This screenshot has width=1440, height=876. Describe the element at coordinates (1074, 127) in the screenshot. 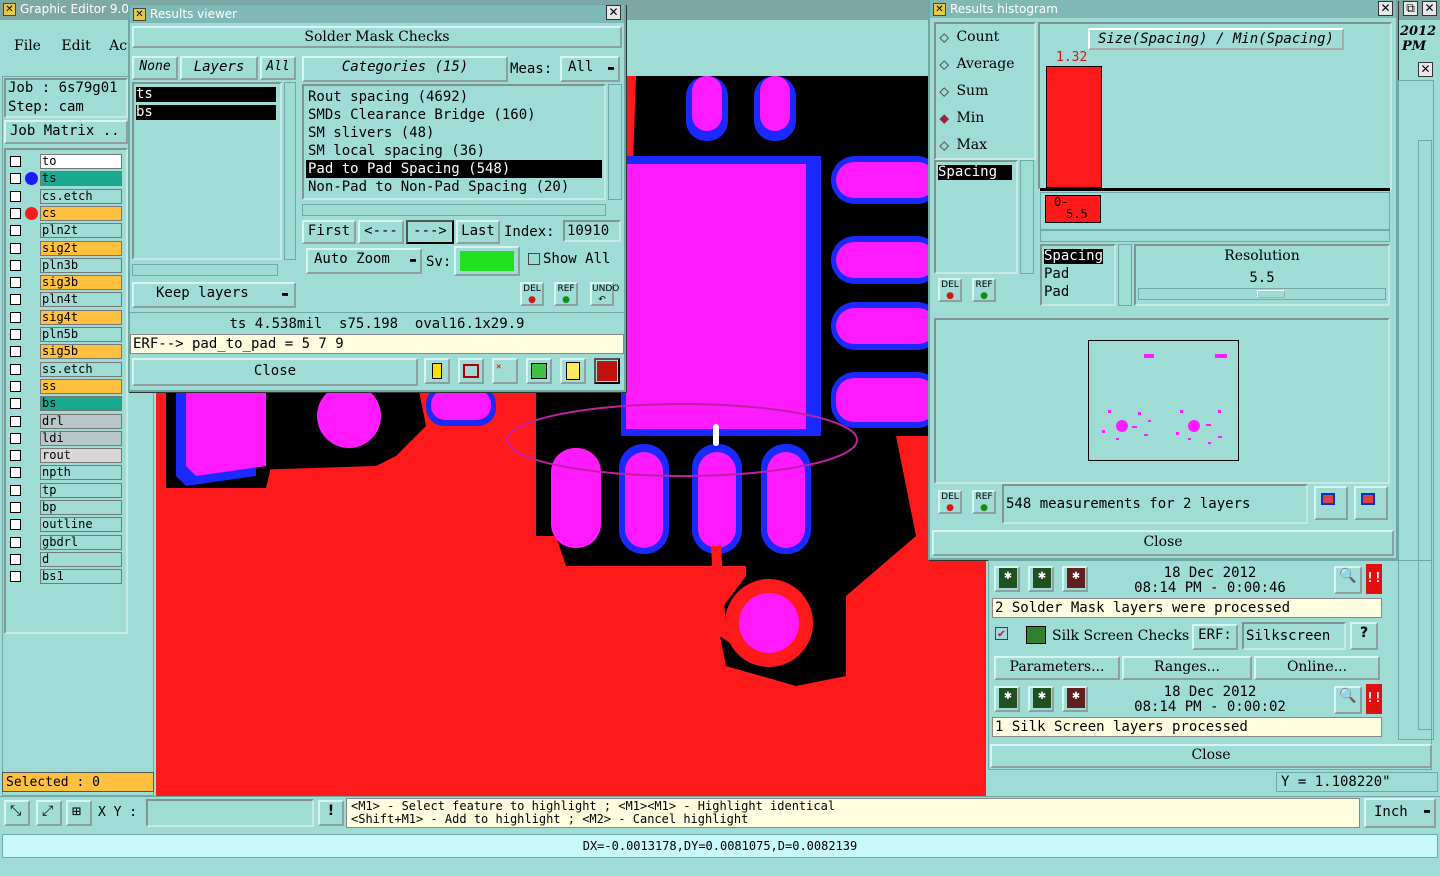

I see `histogram-bar` at that location.